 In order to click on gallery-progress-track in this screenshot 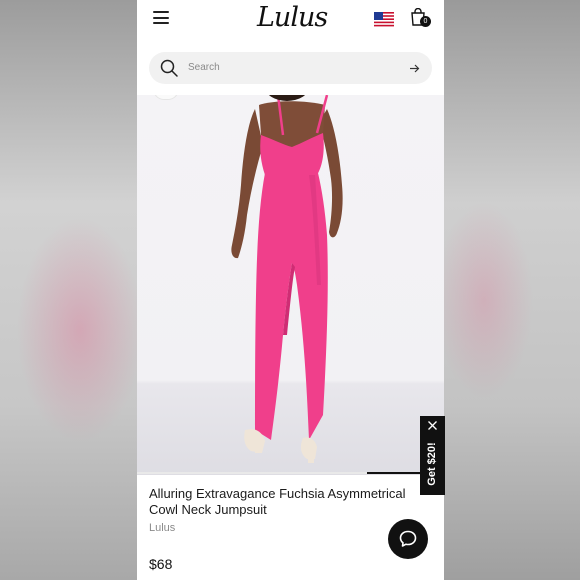, I will do `click(290, 473)`.